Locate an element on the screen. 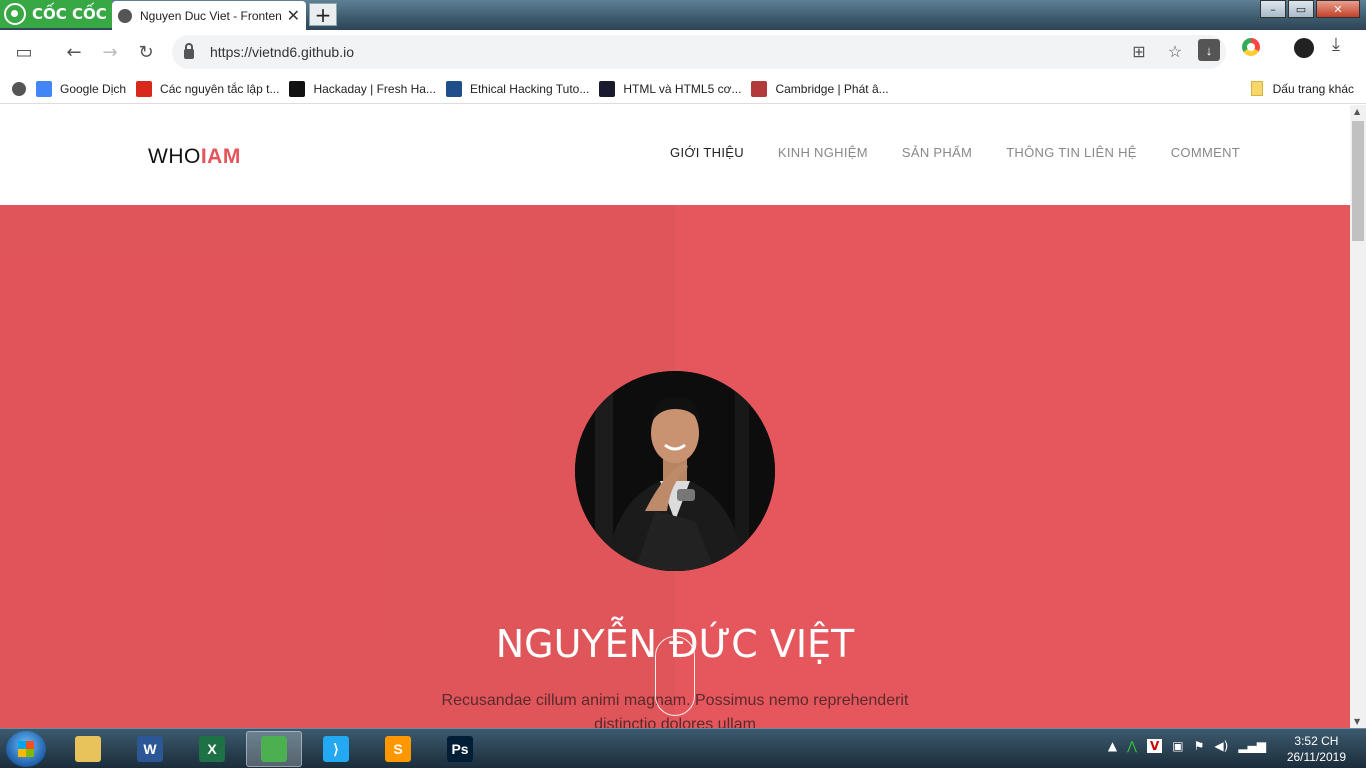  other-bookmarks: Dấu trang khác is located at coordinates (1302, 88).